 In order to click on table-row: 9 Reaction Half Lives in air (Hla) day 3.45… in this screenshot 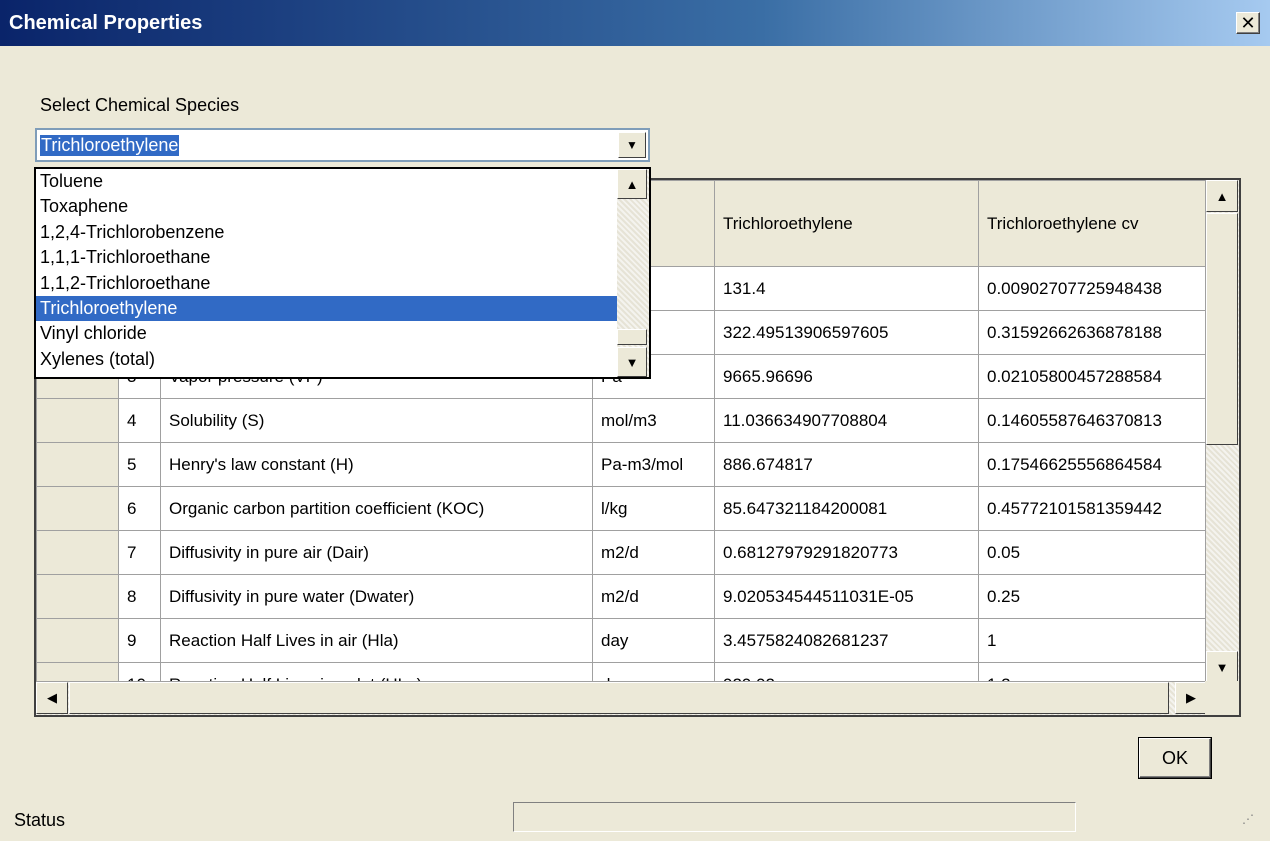, I will do `click(622, 640)`.